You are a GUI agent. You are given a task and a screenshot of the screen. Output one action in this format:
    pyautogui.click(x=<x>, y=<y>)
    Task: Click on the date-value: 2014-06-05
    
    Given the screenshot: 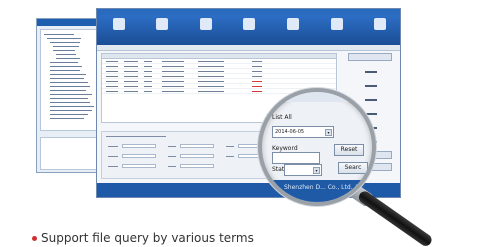 What is the action you would take?
    pyautogui.click(x=290, y=132)
    